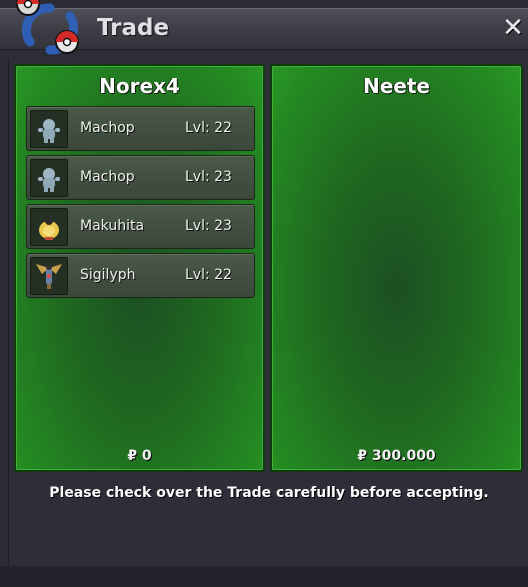 This screenshot has height=587, width=528. What do you see at coordinates (139, 86) in the screenshot?
I see `my-player-name: Norex4` at bounding box center [139, 86].